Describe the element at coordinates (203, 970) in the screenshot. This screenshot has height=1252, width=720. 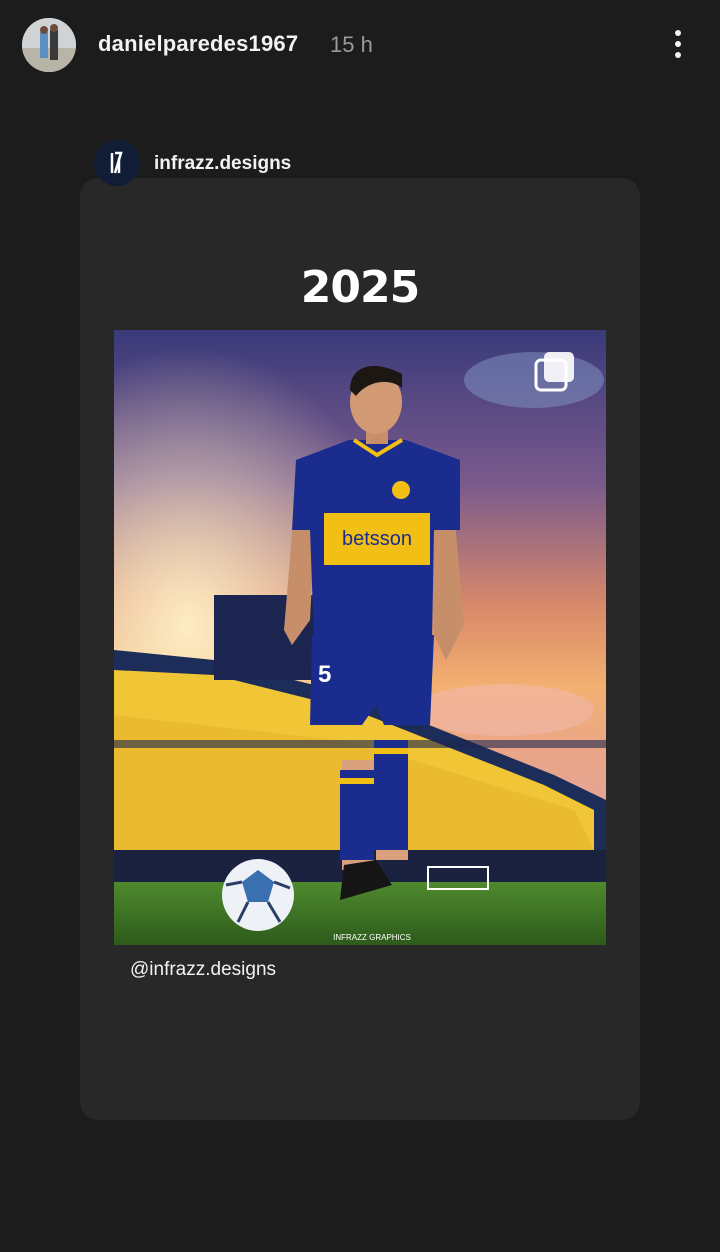
I see `post-caption: @infrazz.designs` at that location.